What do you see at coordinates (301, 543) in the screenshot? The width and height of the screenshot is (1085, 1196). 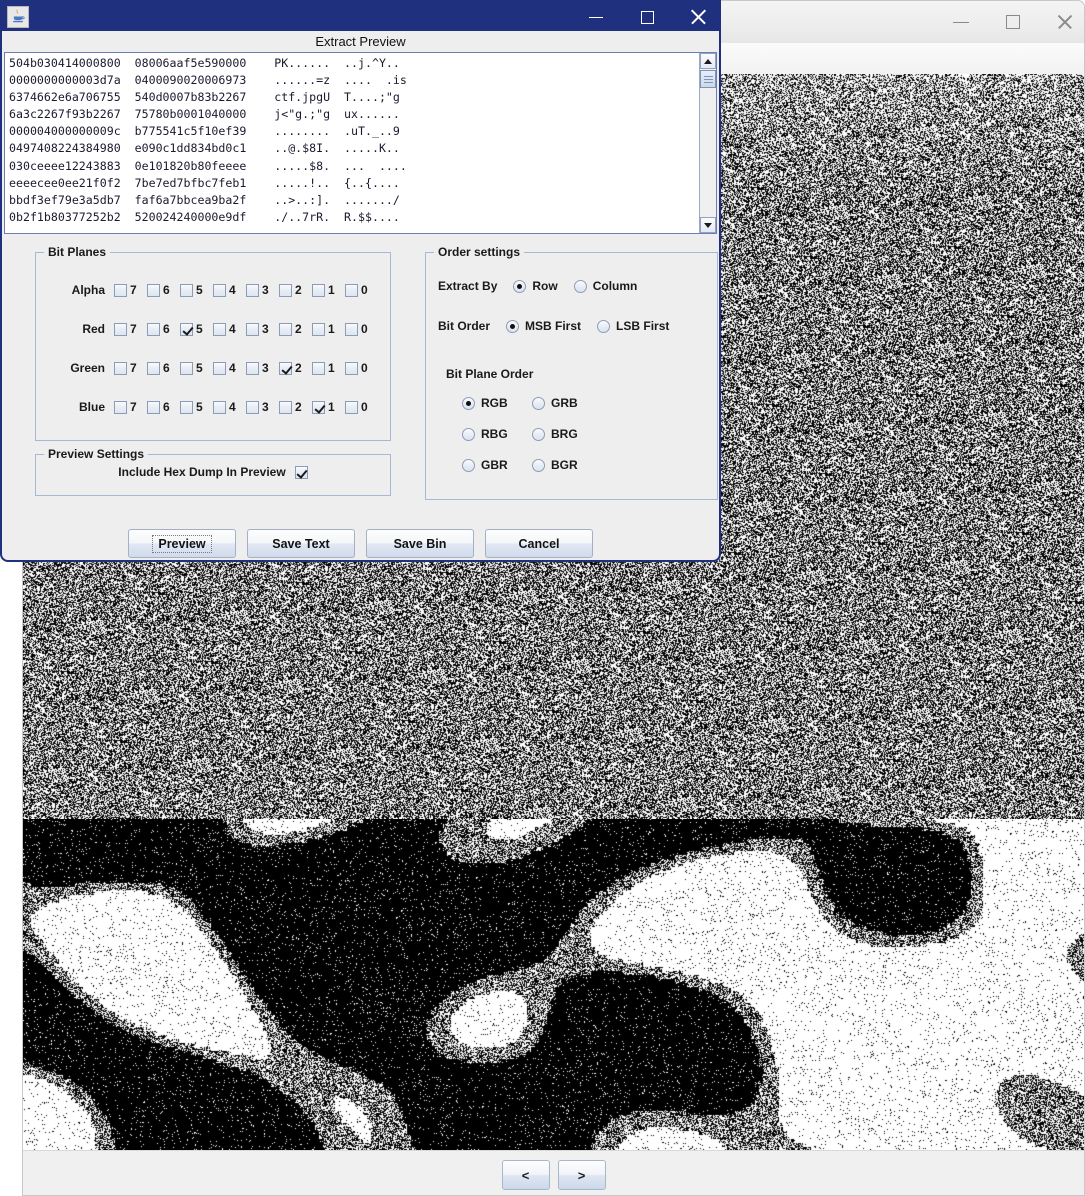 I see `save-text-button: Save Text` at bounding box center [301, 543].